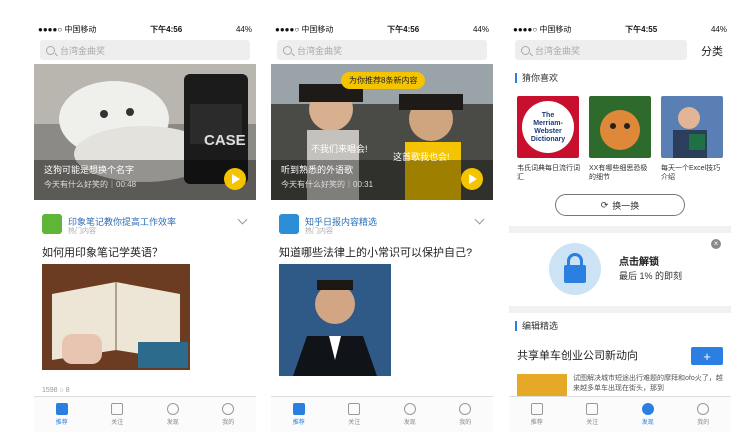 This screenshot has width=740, height=436. What do you see at coordinates (577, 355) in the screenshot?
I see `topic-title: 共享单车创业公司新动向` at bounding box center [577, 355].